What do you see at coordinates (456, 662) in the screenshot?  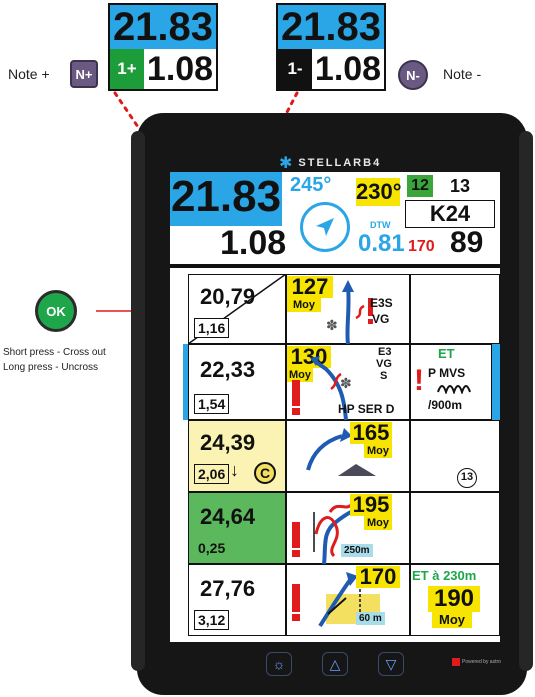 I see `footer-logo-icon` at bounding box center [456, 662].